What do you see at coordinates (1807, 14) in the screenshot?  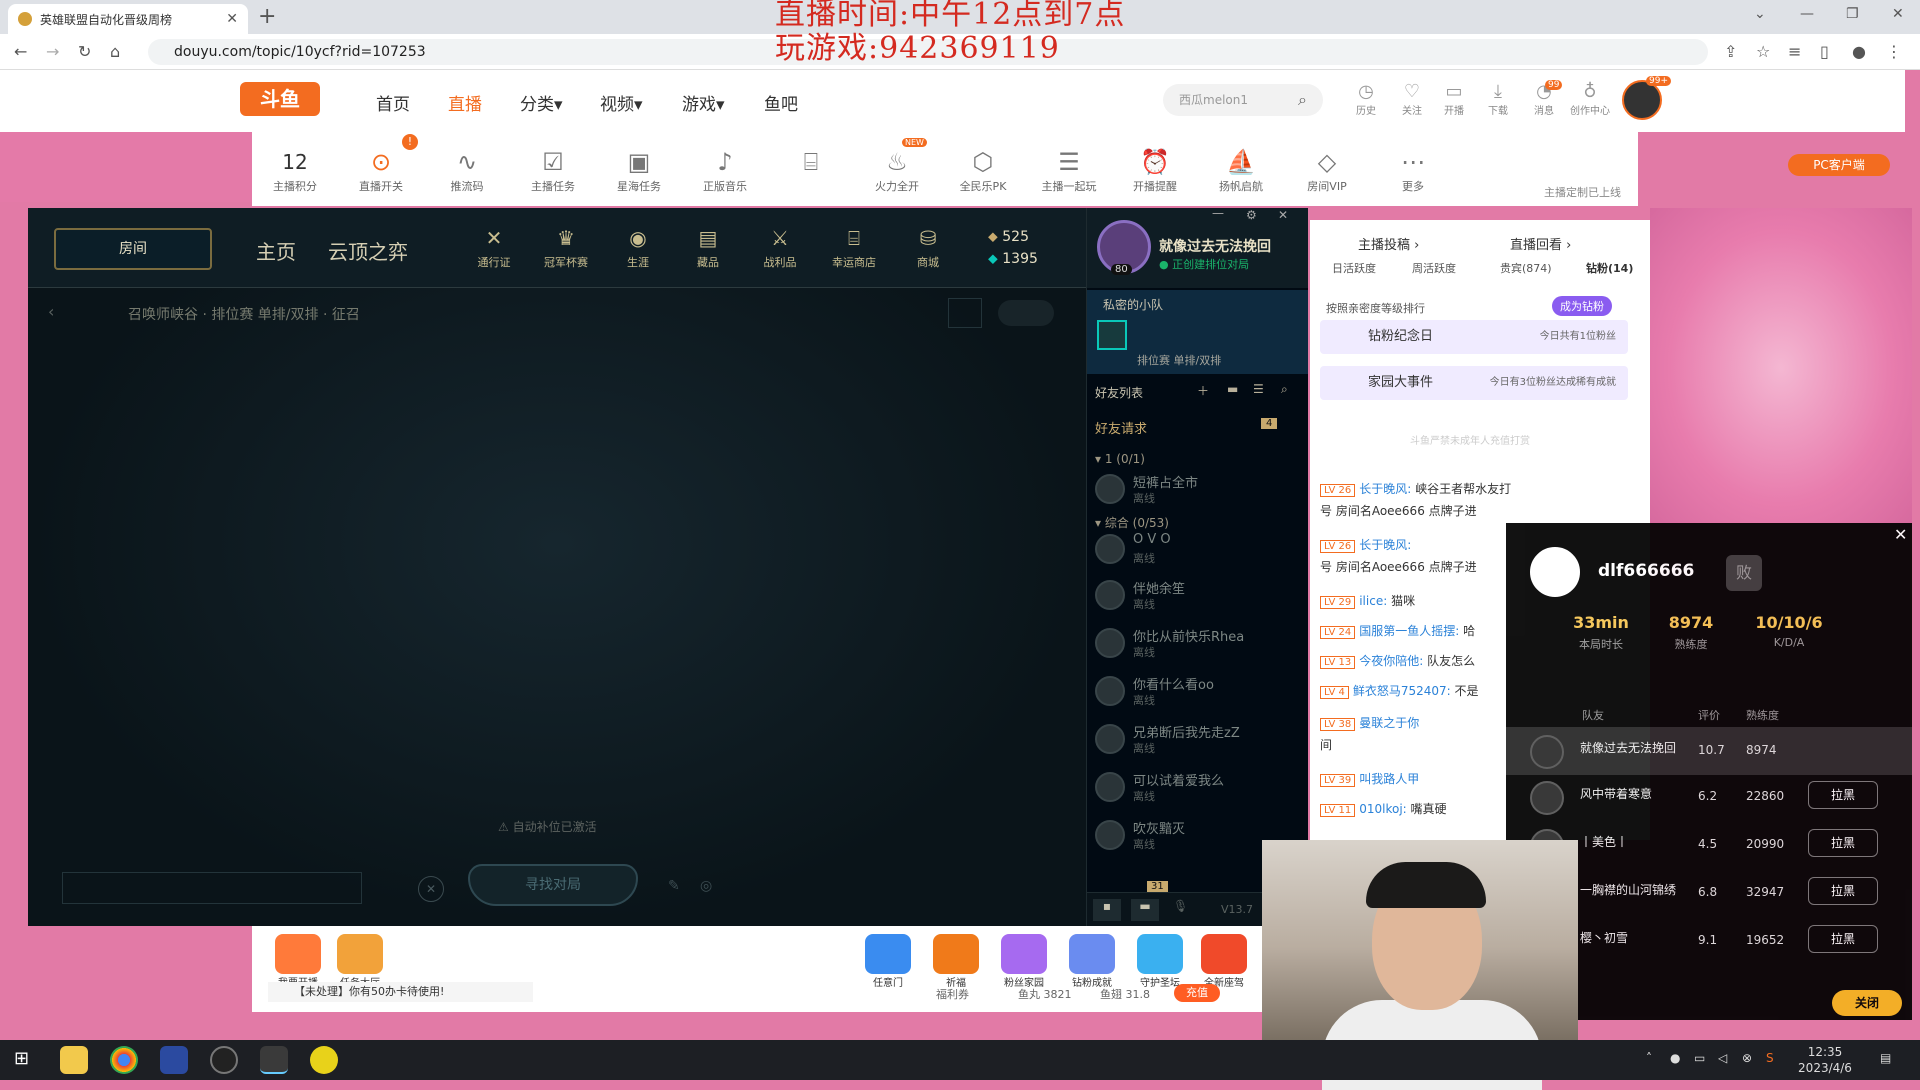 I see `minimize-icon: —` at bounding box center [1807, 14].